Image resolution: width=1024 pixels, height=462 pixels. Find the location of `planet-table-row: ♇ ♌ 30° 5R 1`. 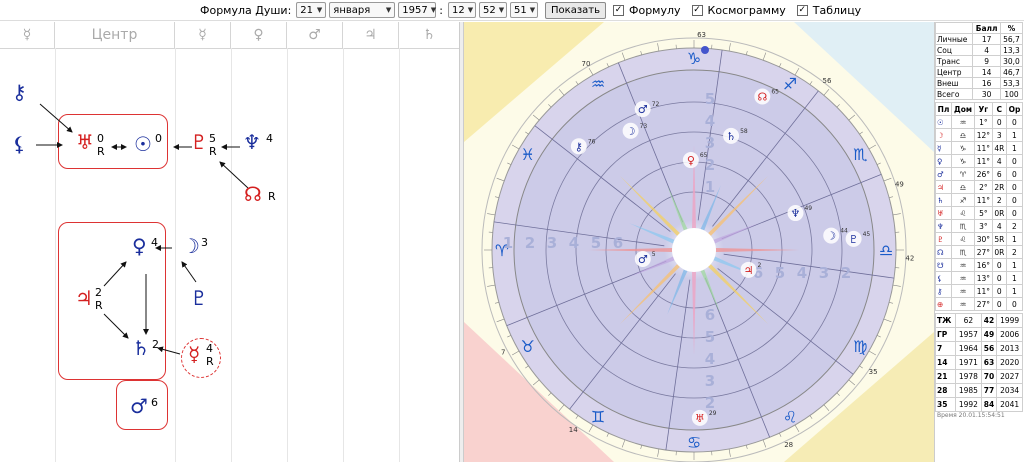

planet-table-row: ♇ ♌ 30° 5R 1 is located at coordinates (979, 239).